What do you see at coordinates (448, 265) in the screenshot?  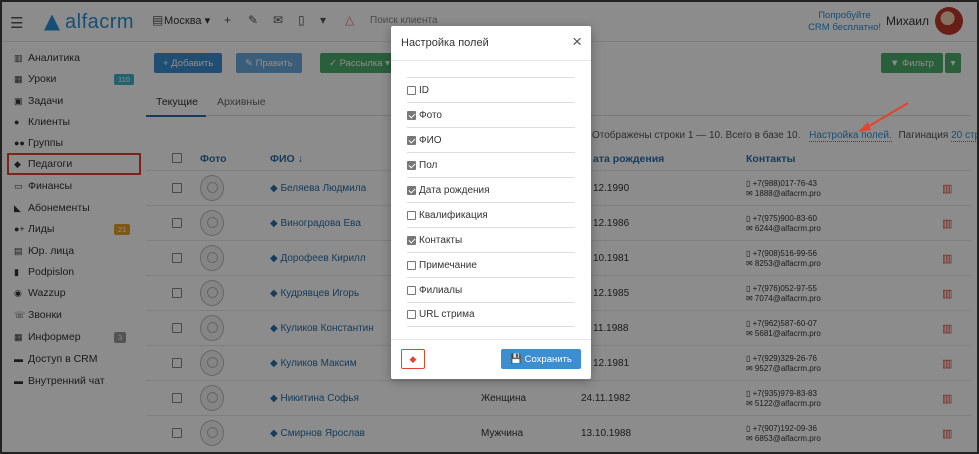 I see `option-label: Примечание` at bounding box center [448, 265].